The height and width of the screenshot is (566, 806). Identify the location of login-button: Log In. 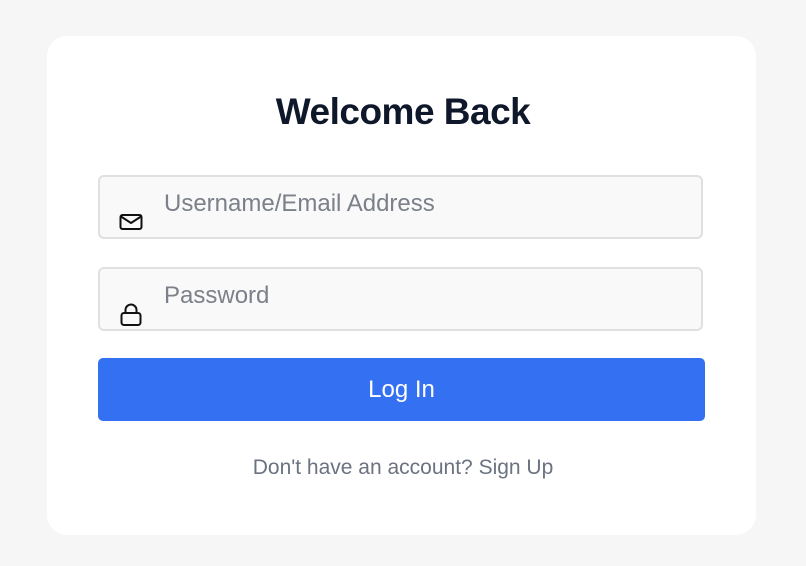
(401, 389).